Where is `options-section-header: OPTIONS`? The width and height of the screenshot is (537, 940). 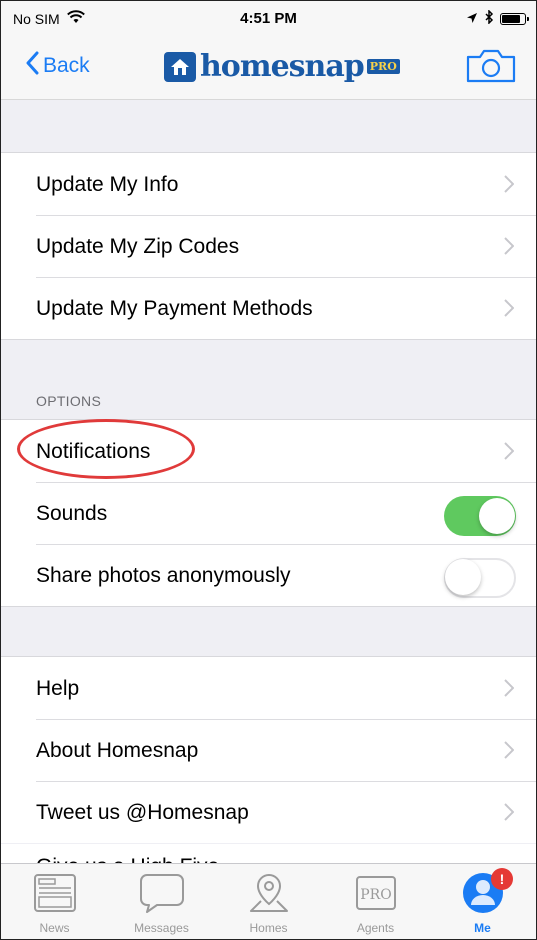 options-section-header: OPTIONS is located at coordinates (69, 401).